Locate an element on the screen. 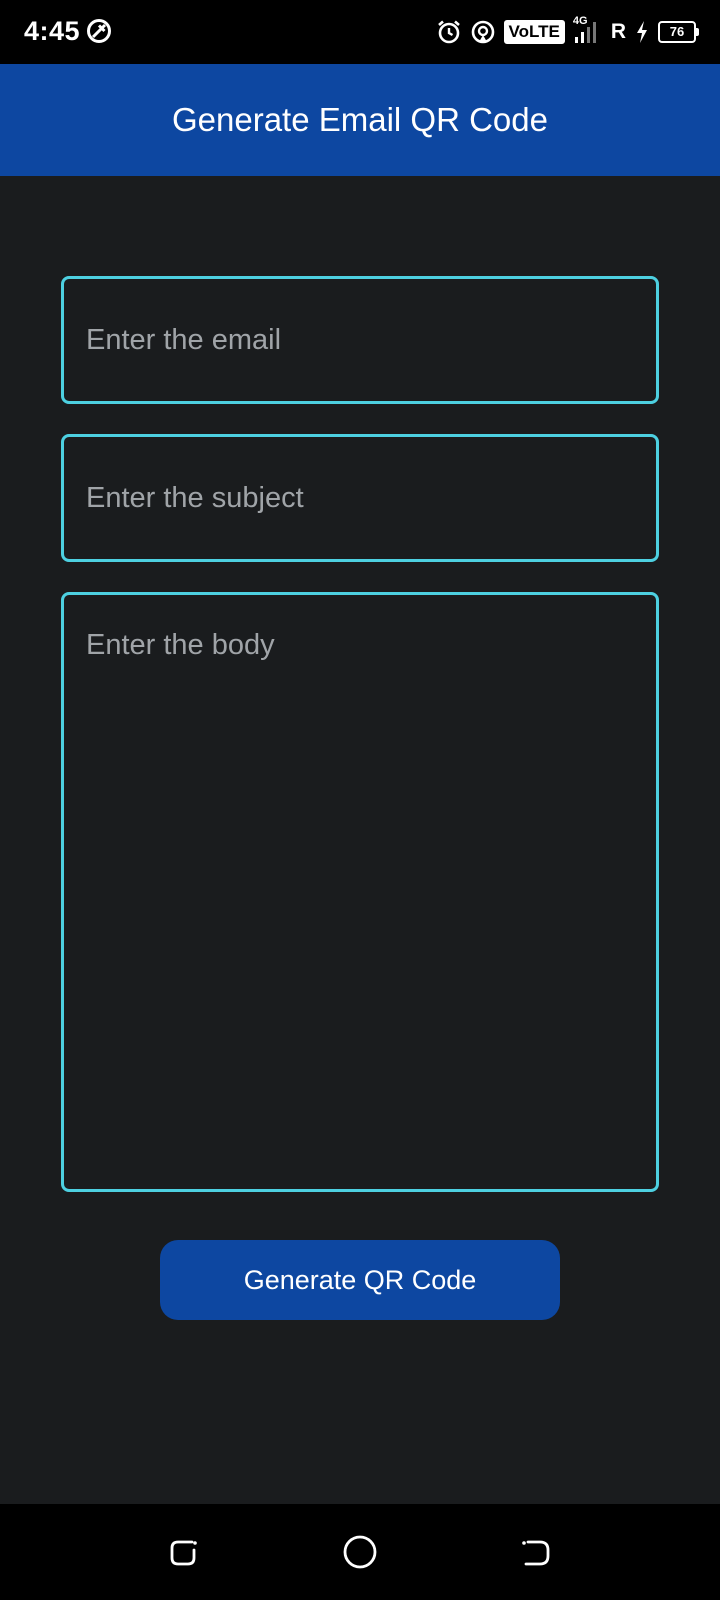  app-bar: Generate Email QR Code is located at coordinates (360, 120).